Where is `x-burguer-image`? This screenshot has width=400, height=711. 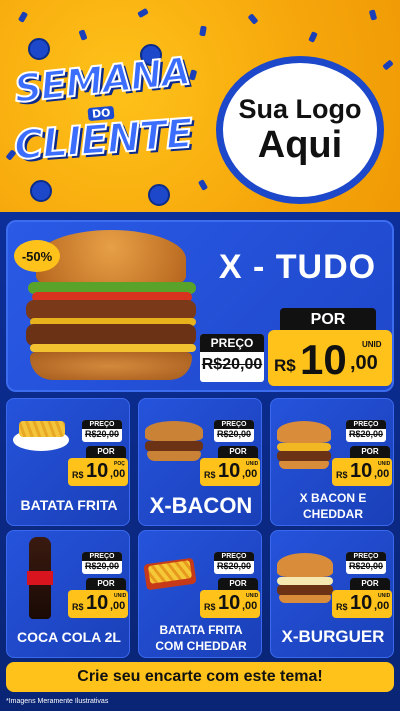
x-burguer-image is located at coordinates (305, 565).